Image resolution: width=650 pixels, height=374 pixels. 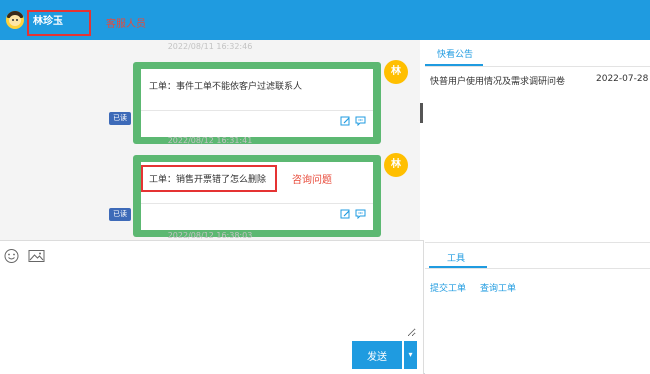 I want to click on message-bubble: 工单：事件工单不能依客户过滤联系人, so click(x=257, y=103).